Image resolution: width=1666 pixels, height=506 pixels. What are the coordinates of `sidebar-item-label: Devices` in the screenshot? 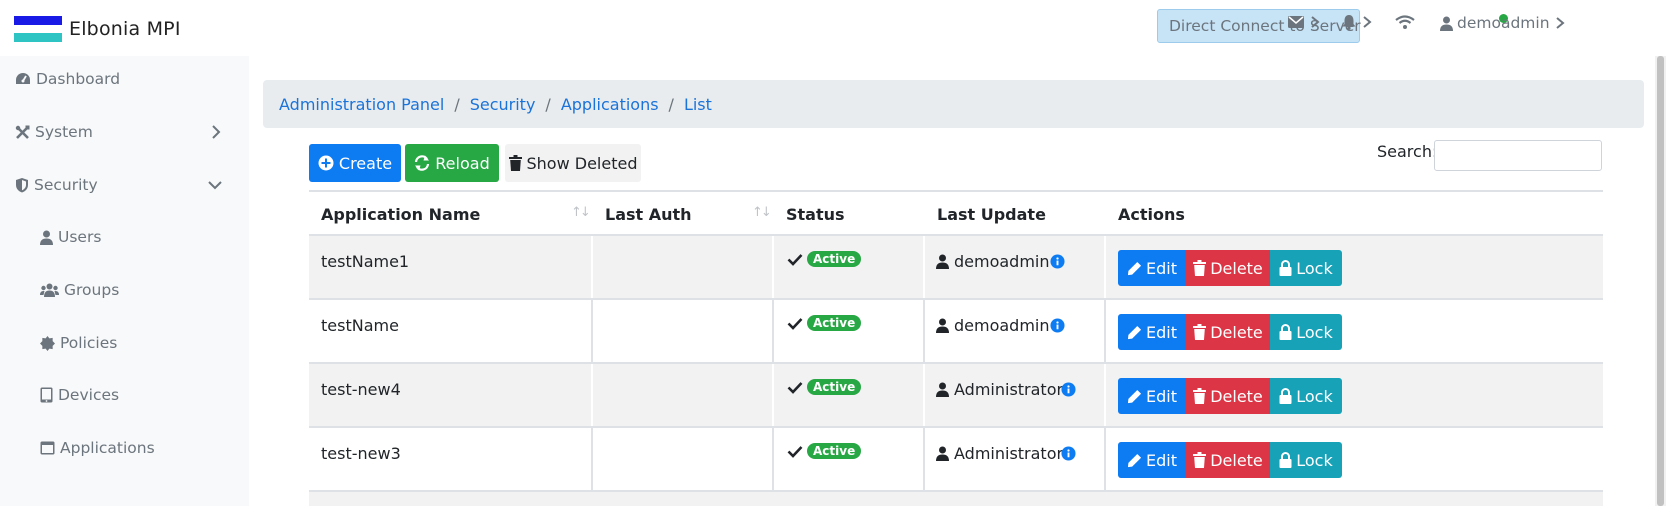 It's located at (89, 395).